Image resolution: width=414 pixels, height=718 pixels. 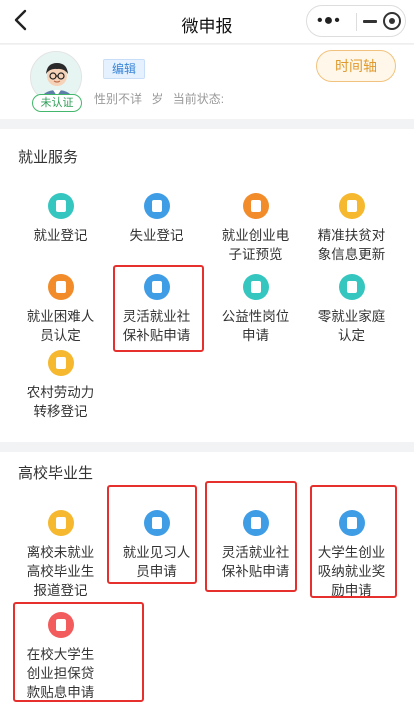 What do you see at coordinates (60, 235) in the screenshot?
I see `service-label: 就业登记` at bounding box center [60, 235].